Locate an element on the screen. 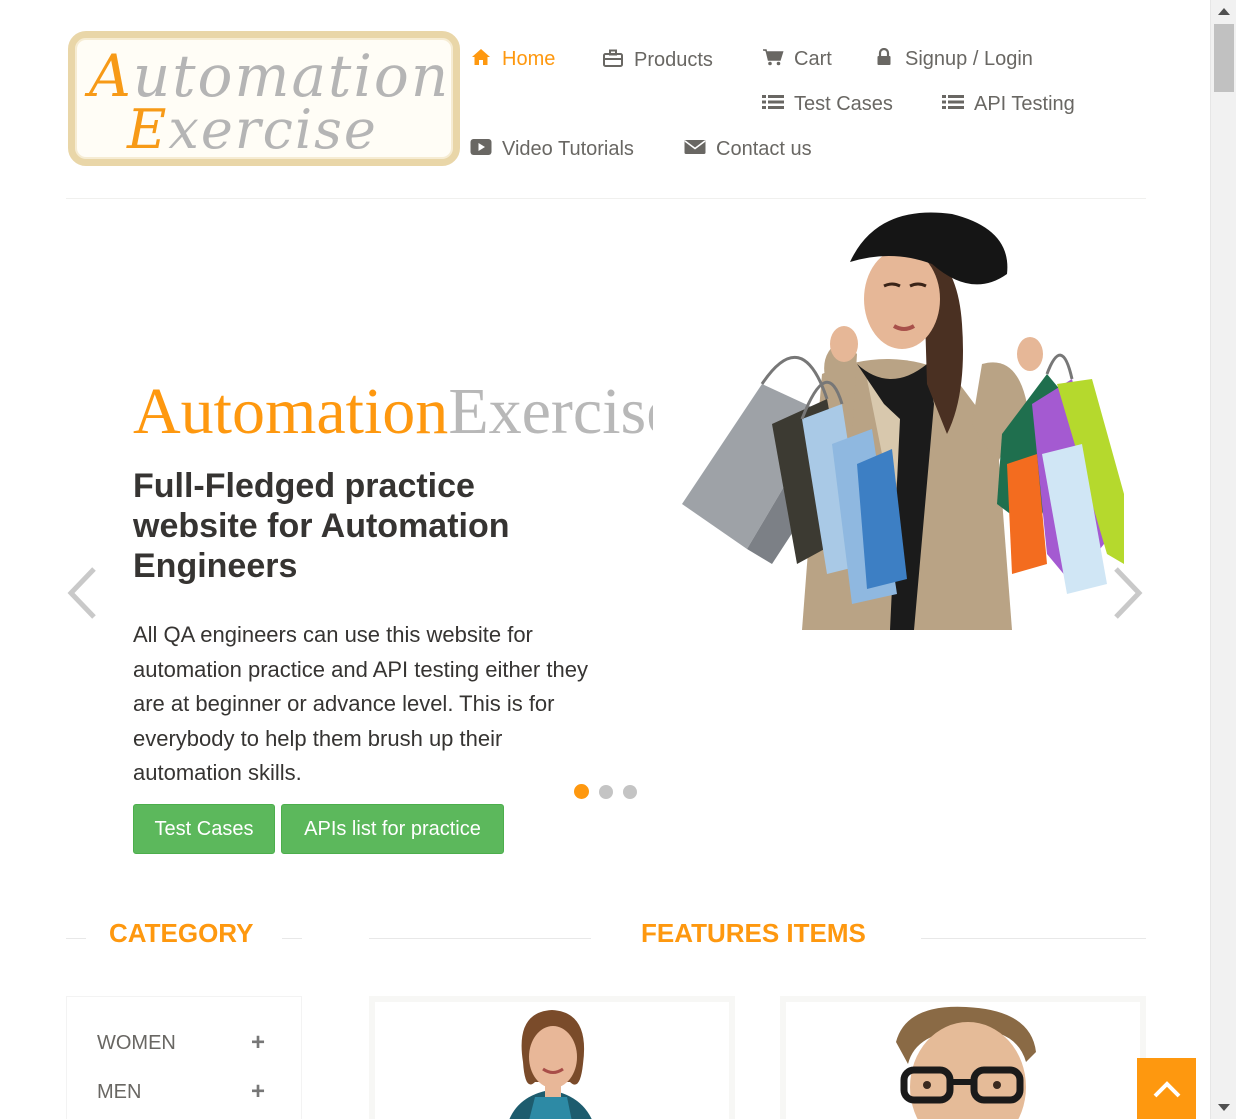 The width and height of the screenshot is (1236, 1119). slider-prev-button is located at coordinates (82, 593).